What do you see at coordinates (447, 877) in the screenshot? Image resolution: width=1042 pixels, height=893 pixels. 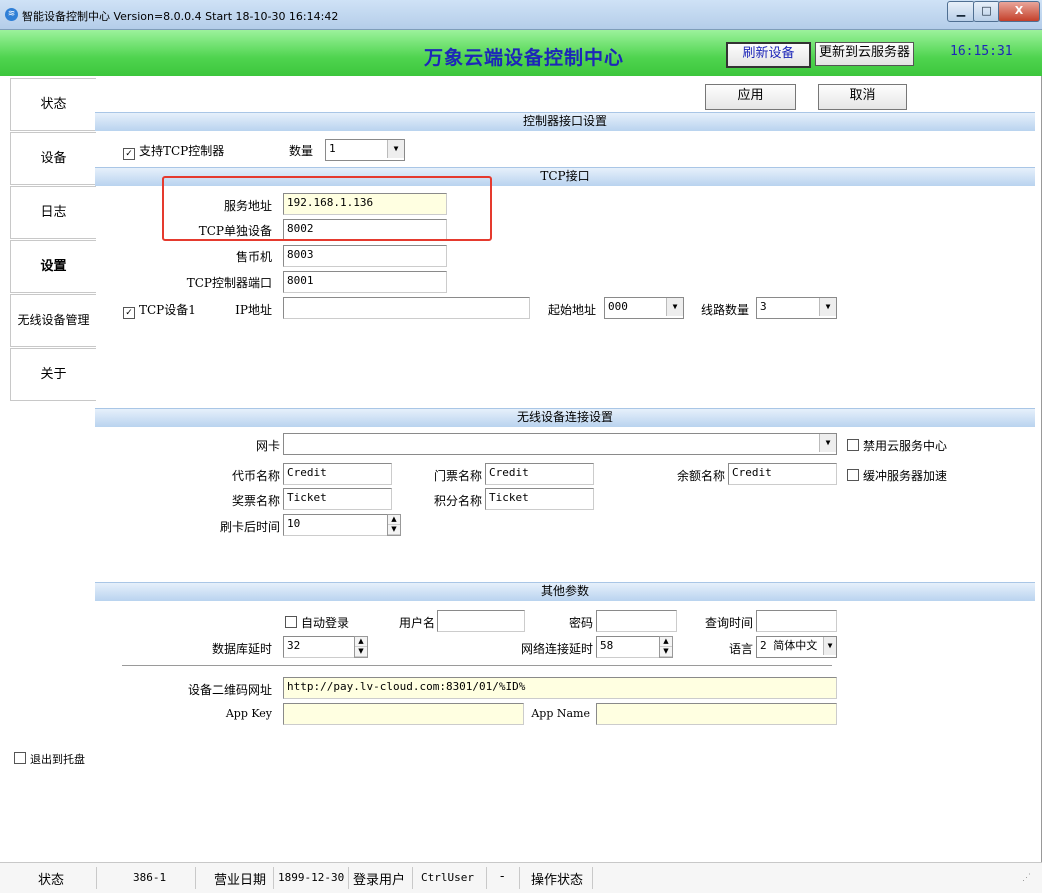 I see `login-user: CtrlUser` at bounding box center [447, 877].